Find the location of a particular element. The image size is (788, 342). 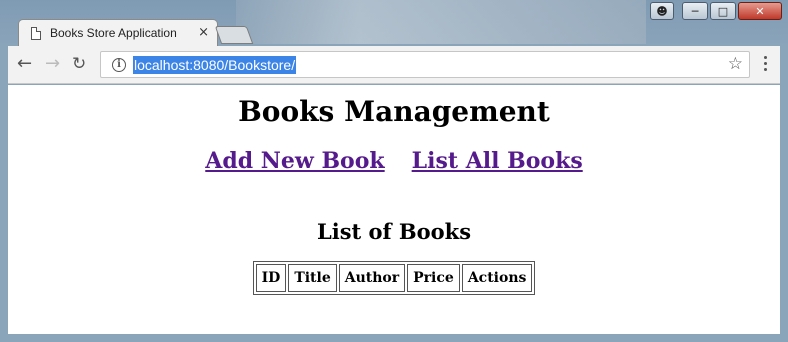

add-new-book-link: Add New Book is located at coordinates (294, 161).